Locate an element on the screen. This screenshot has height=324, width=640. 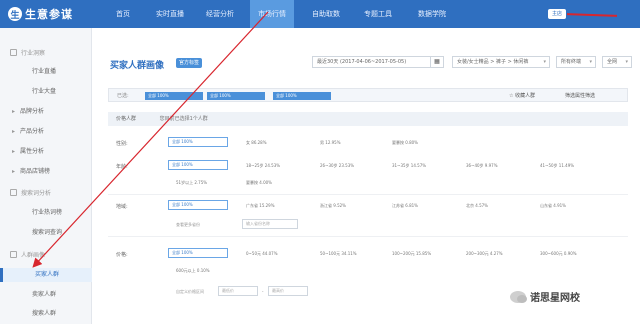
wechat-icon is located at coordinates (518, 296).